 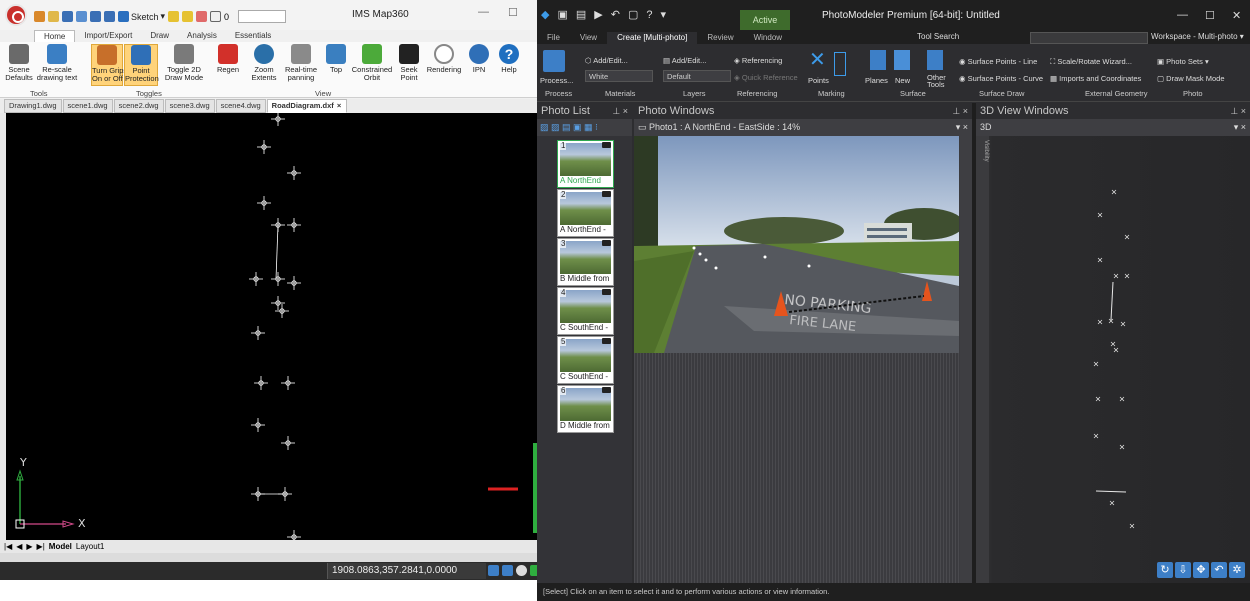 I want to click on undo-view-icon: ↶, so click(x=1219, y=570).